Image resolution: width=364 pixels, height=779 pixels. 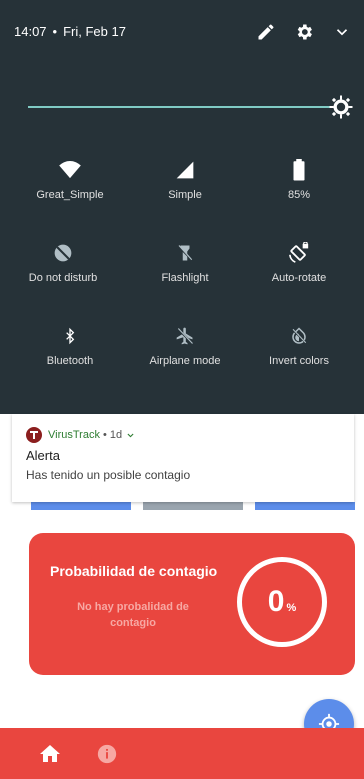 I want to click on virustrack-app-icon, so click(x=34, y=435).